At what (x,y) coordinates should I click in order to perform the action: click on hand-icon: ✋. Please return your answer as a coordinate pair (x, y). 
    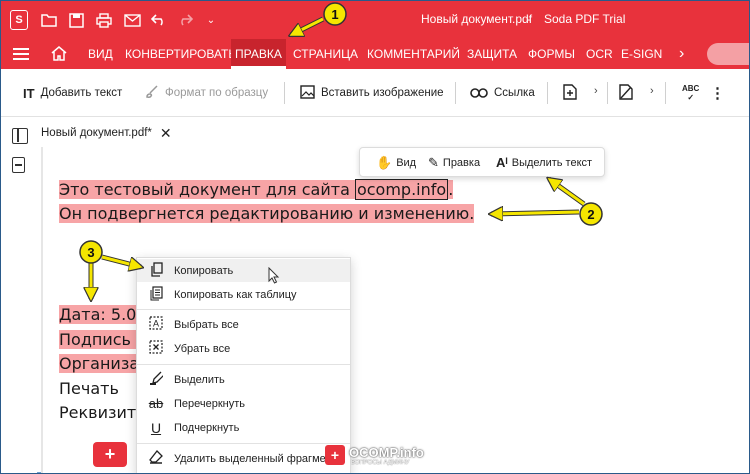
    Looking at the image, I should click on (384, 162).